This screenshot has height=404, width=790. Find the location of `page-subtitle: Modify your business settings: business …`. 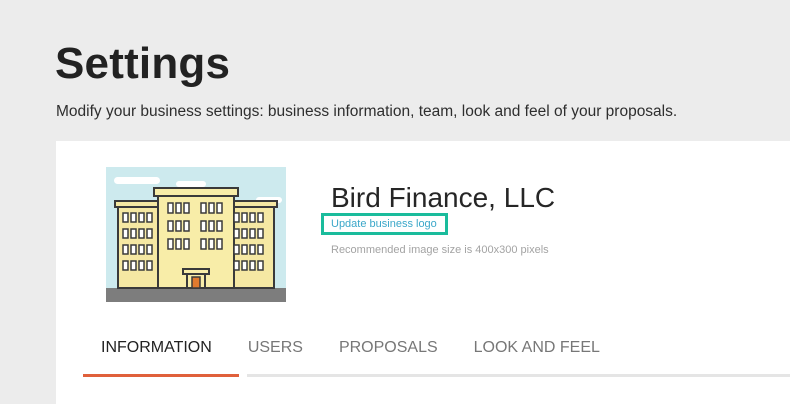

page-subtitle: Modify your business settings: business … is located at coordinates (367, 111).